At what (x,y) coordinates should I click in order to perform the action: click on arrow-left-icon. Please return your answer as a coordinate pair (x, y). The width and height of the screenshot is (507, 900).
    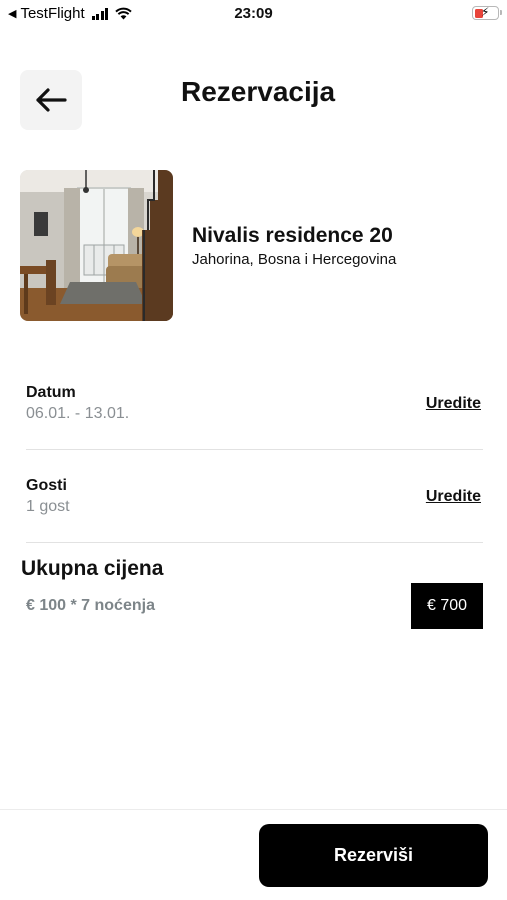
    Looking at the image, I should click on (51, 100).